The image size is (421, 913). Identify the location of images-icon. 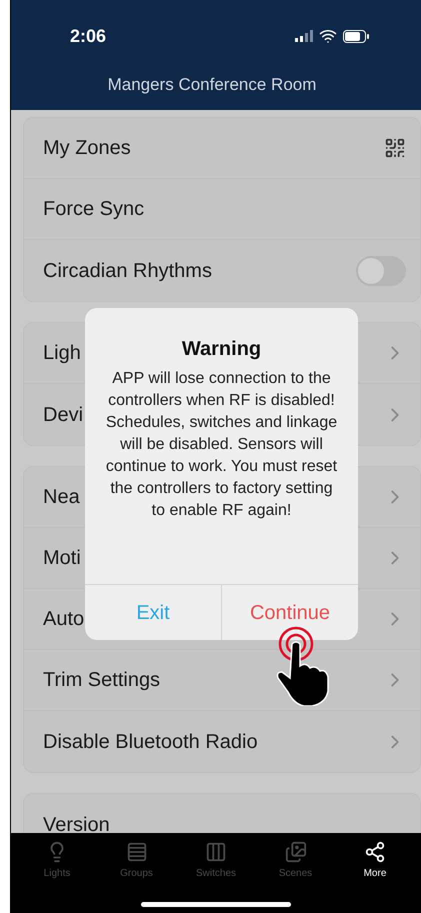
(295, 852).